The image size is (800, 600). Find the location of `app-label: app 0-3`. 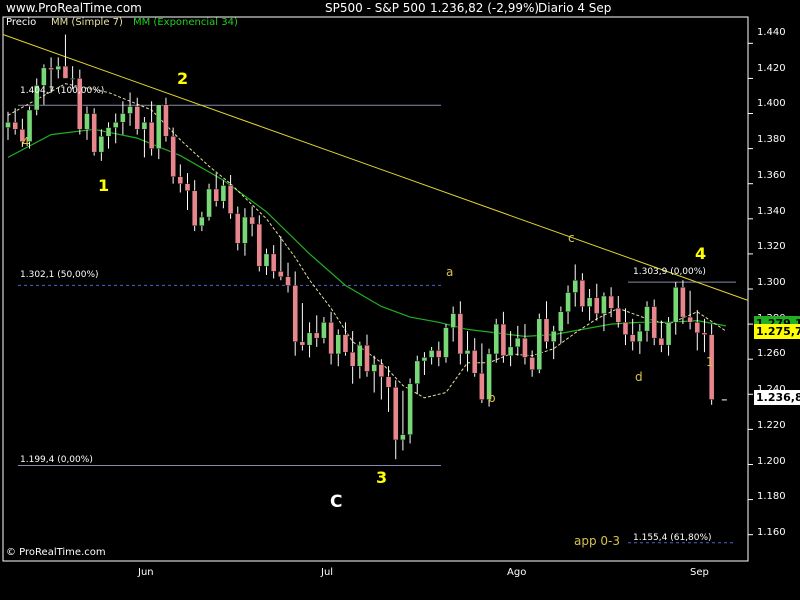

app-label: app 0-3 is located at coordinates (597, 541).